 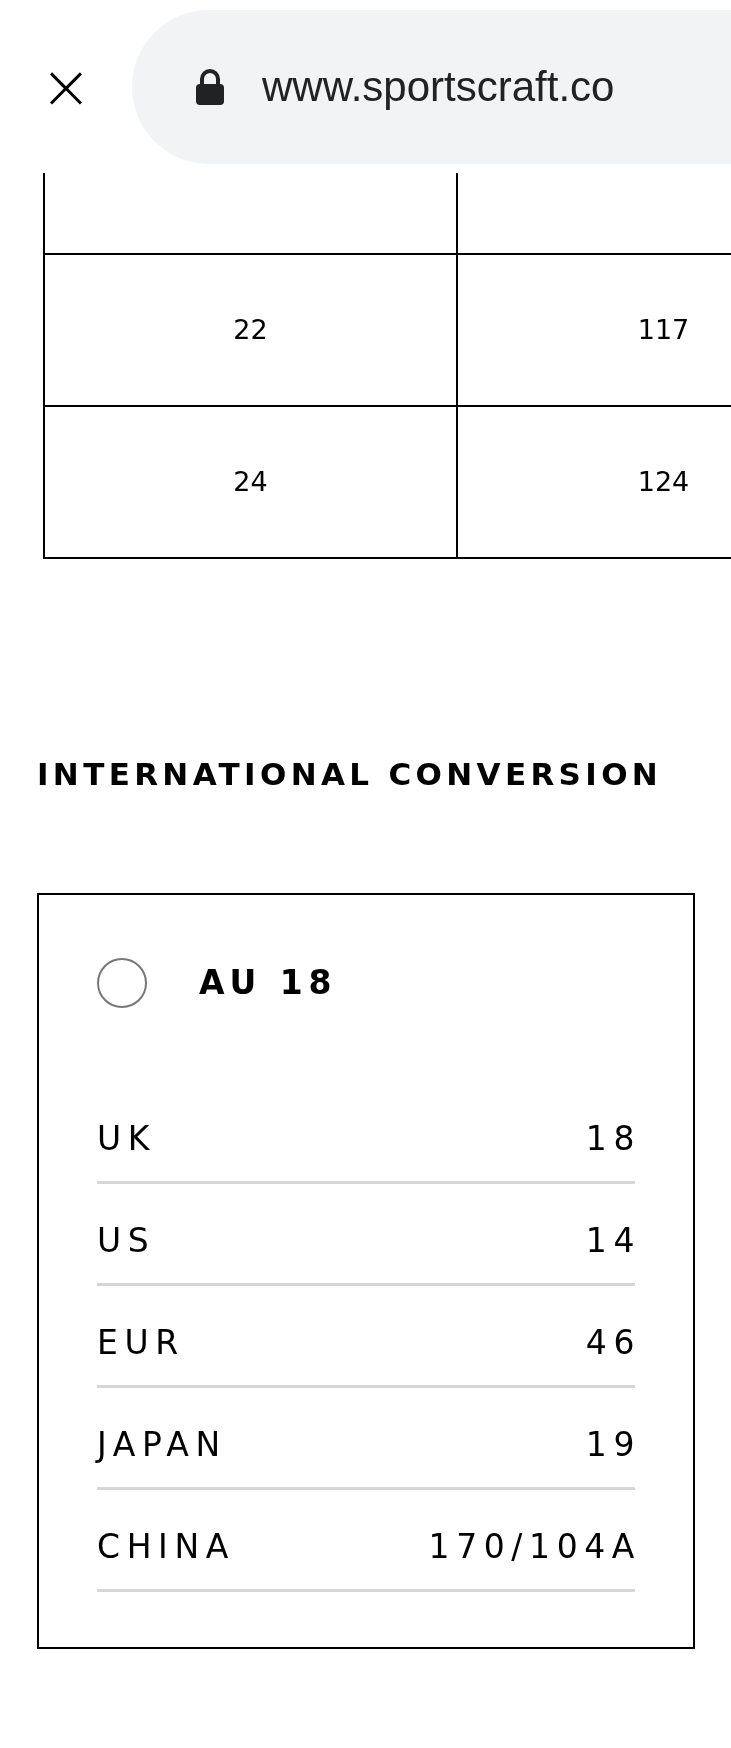 What do you see at coordinates (141, 1342) in the screenshot?
I see `region-label: EUR` at bounding box center [141, 1342].